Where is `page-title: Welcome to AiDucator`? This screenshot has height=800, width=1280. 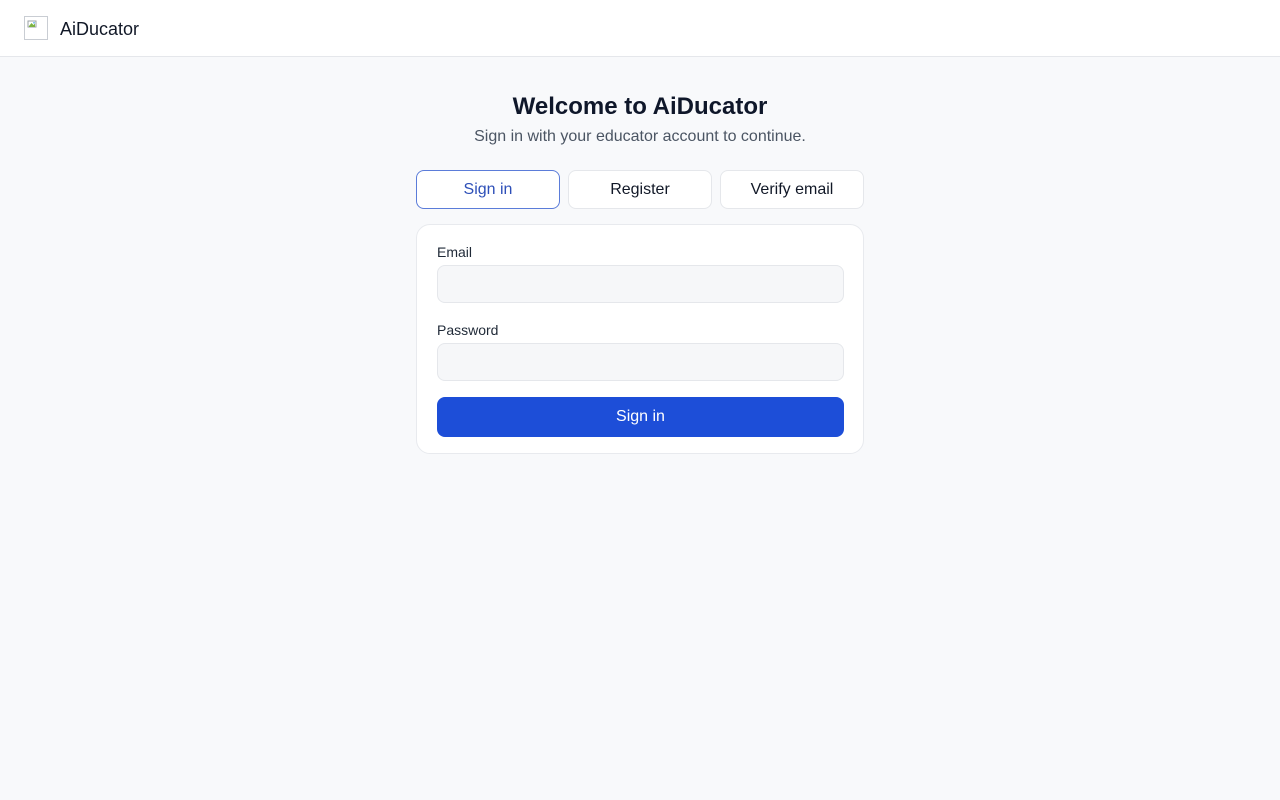 page-title: Welcome to AiDucator is located at coordinates (640, 106).